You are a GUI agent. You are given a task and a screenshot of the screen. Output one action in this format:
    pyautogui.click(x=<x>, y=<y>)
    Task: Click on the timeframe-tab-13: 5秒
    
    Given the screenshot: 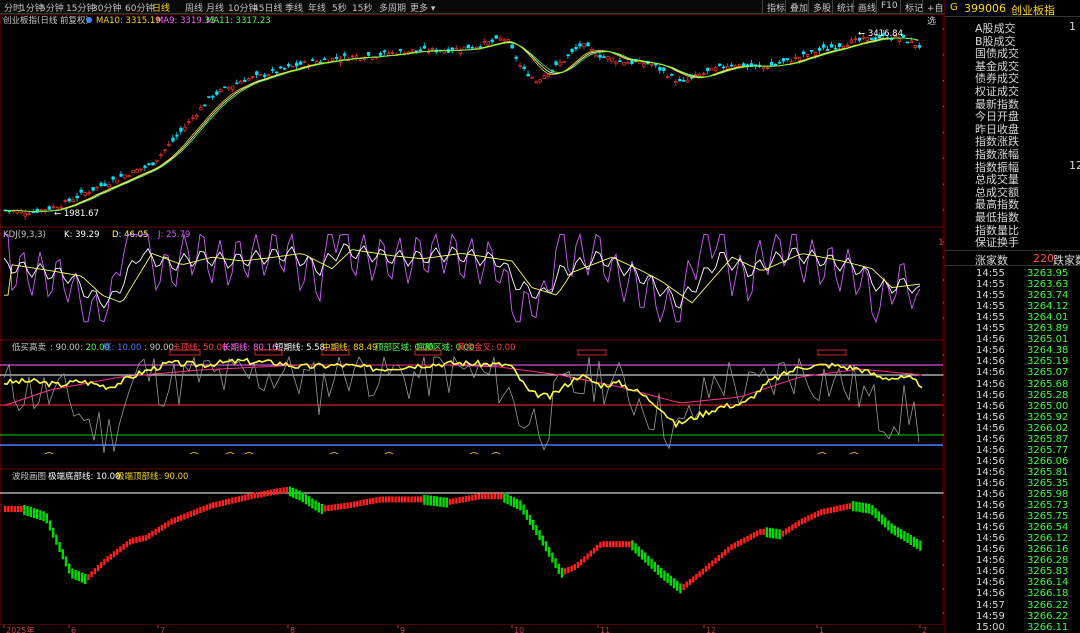 What is the action you would take?
    pyautogui.click(x=339, y=7)
    